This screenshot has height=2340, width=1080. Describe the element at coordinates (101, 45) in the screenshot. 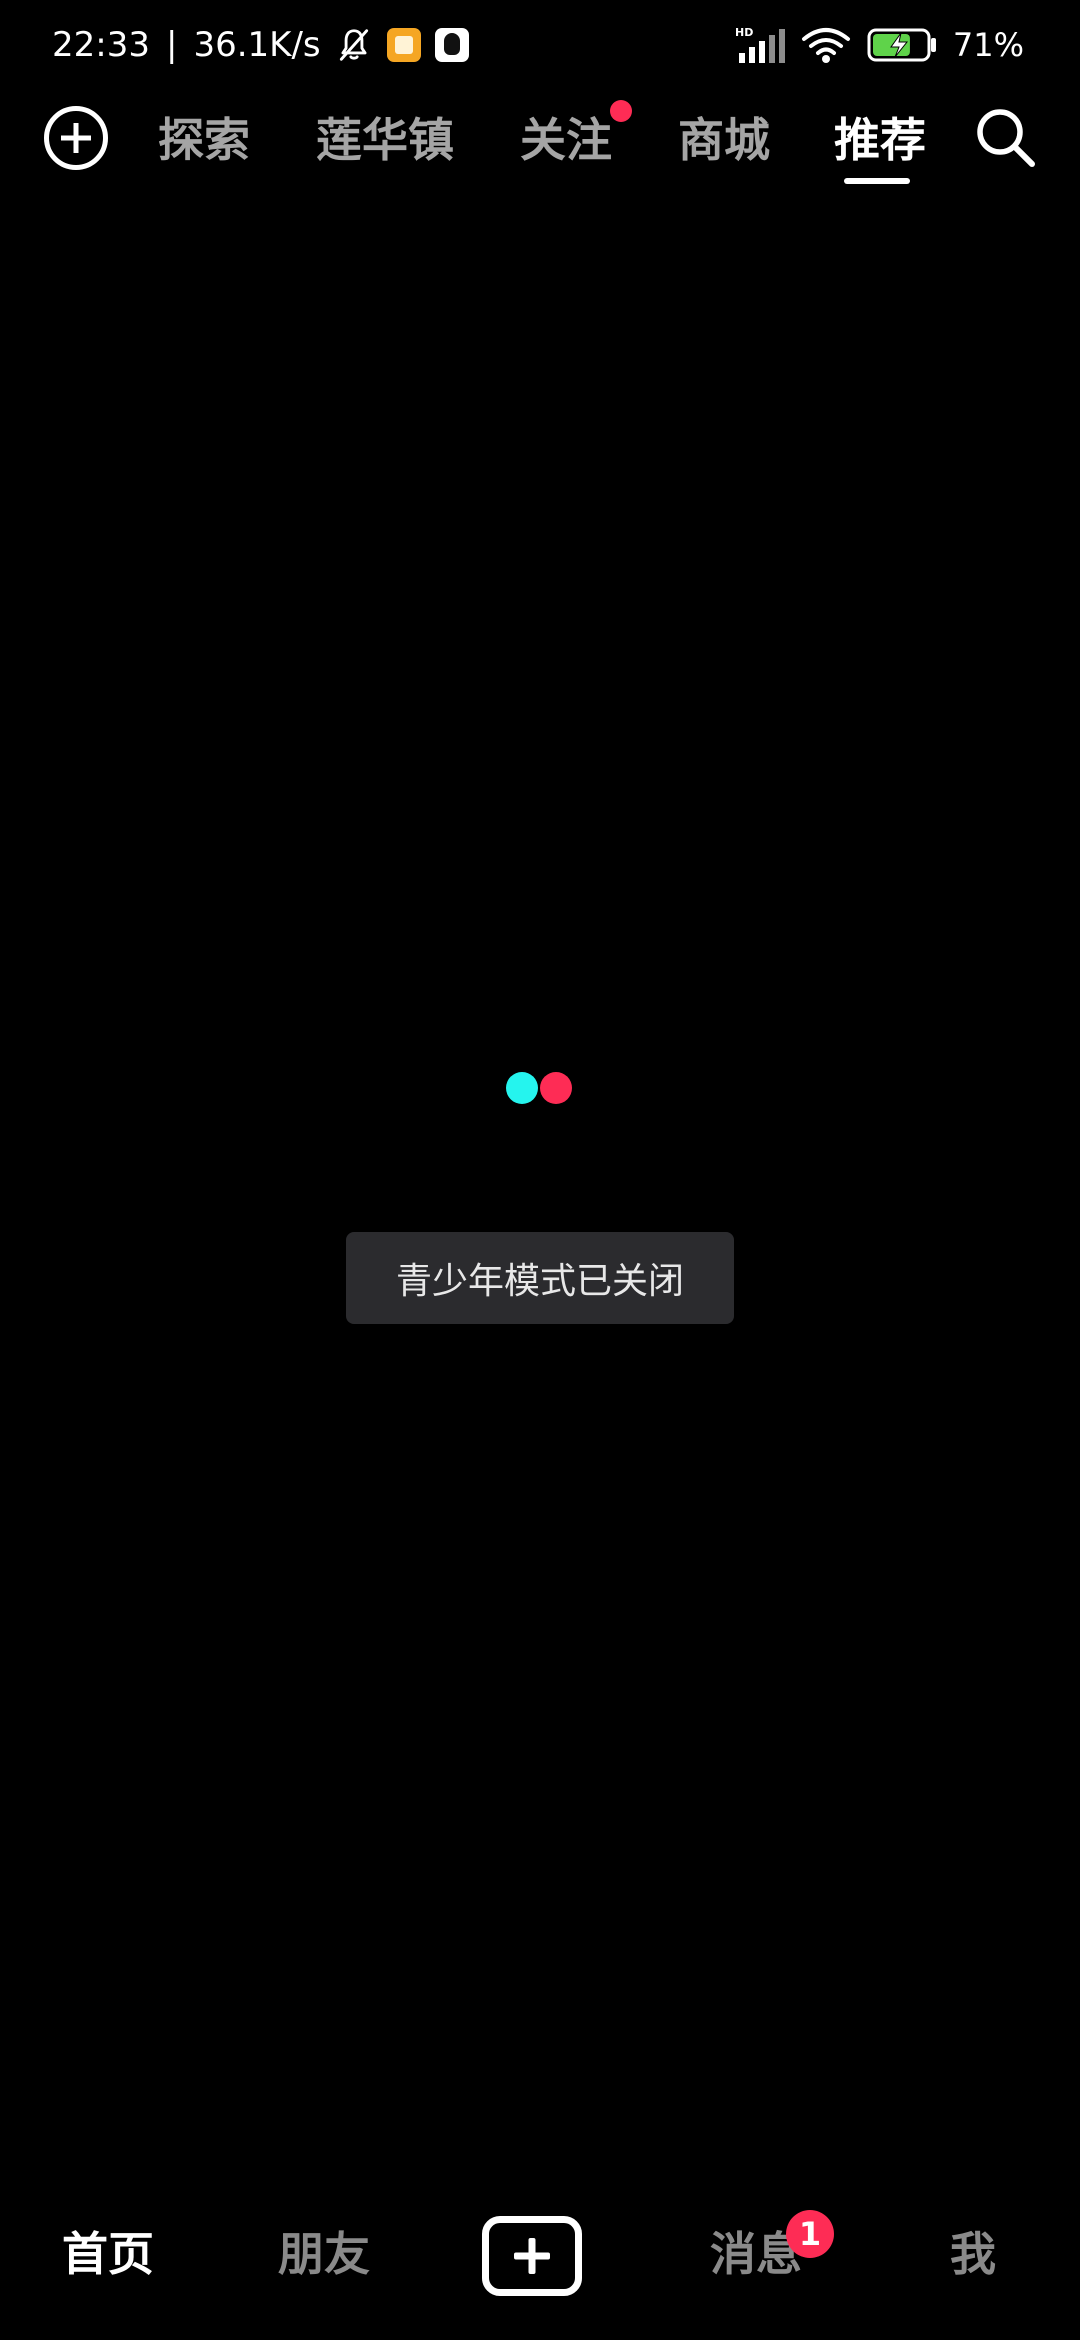

I see `status-time: 22:33` at that location.